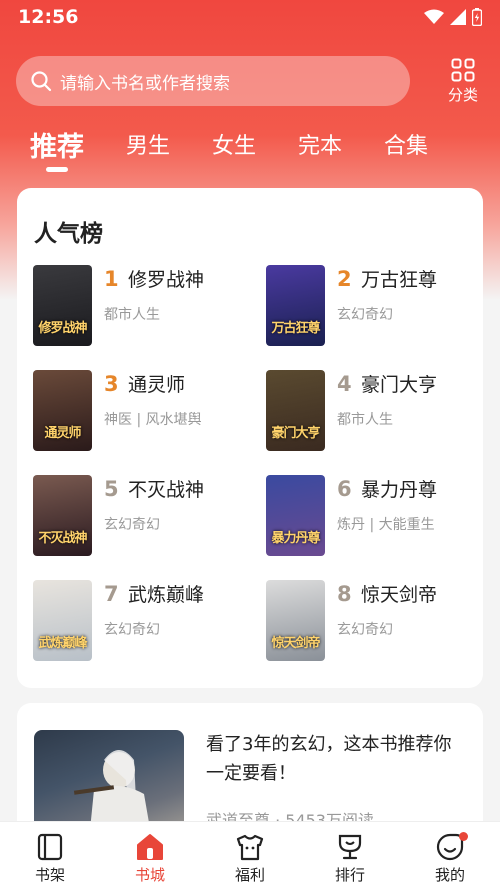 The width and height of the screenshot is (500, 888). Describe the element at coordinates (344, 489) in the screenshot. I see `rank-number: 6` at that location.